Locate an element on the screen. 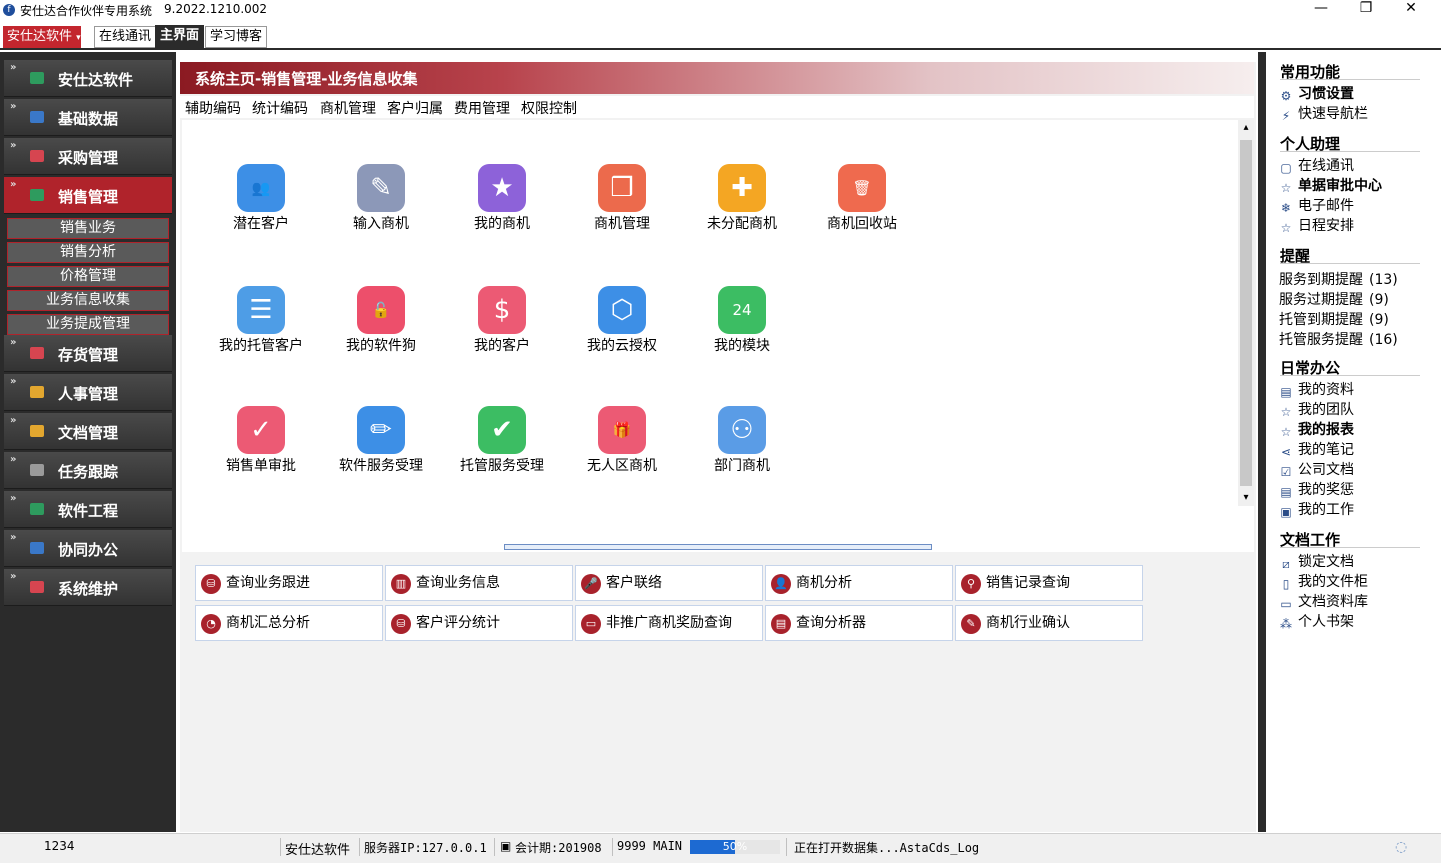  quick-query-button: ⛁ 客户评分统计 is located at coordinates (479, 623).